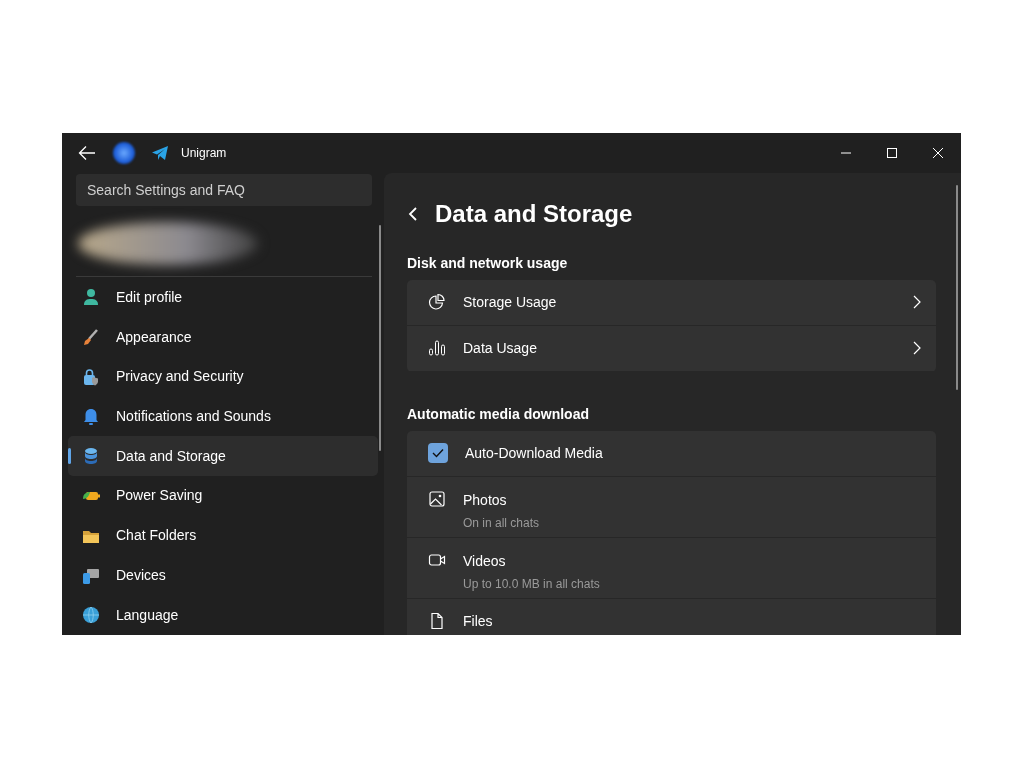 The width and height of the screenshot is (1025, 769). What do you see at coordinates (671, 567) in the screenshot?
I see `media-type-row: Videos Up to 10.0 MB in all chats` at bounding box center [671, 567].